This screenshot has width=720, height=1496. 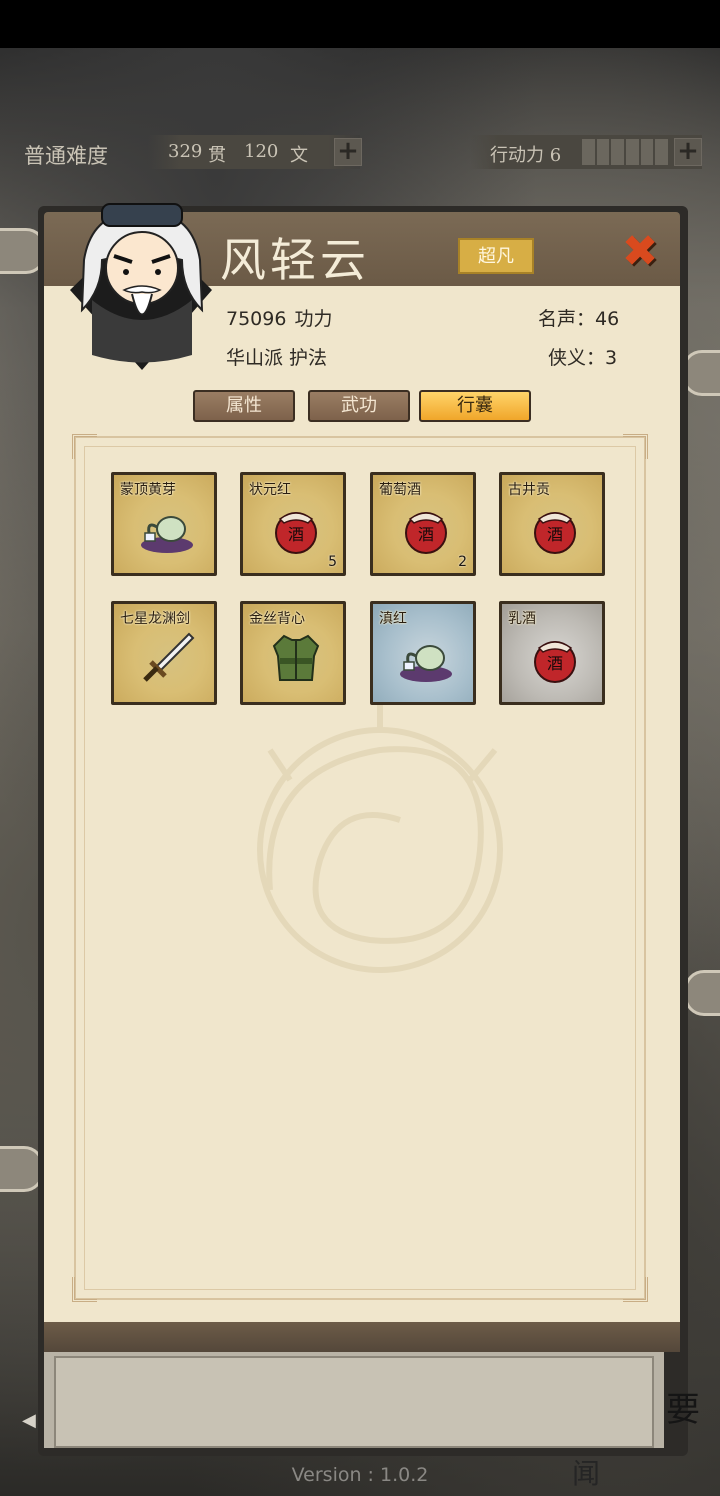 What do you see at coordinates (256, 319) in the screenshot?
I see `power-value: 75096` at bounding box center [256, 319].